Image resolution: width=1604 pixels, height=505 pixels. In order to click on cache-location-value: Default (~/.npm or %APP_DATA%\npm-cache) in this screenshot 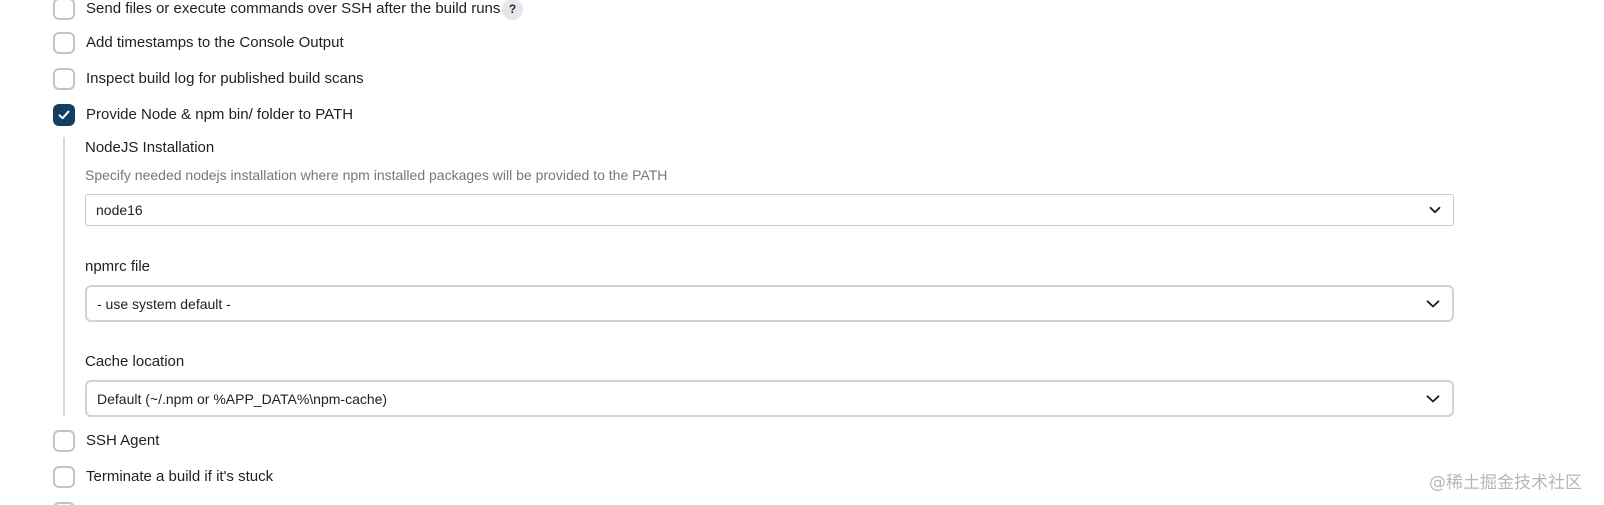, I will do `click(242, 398)`.